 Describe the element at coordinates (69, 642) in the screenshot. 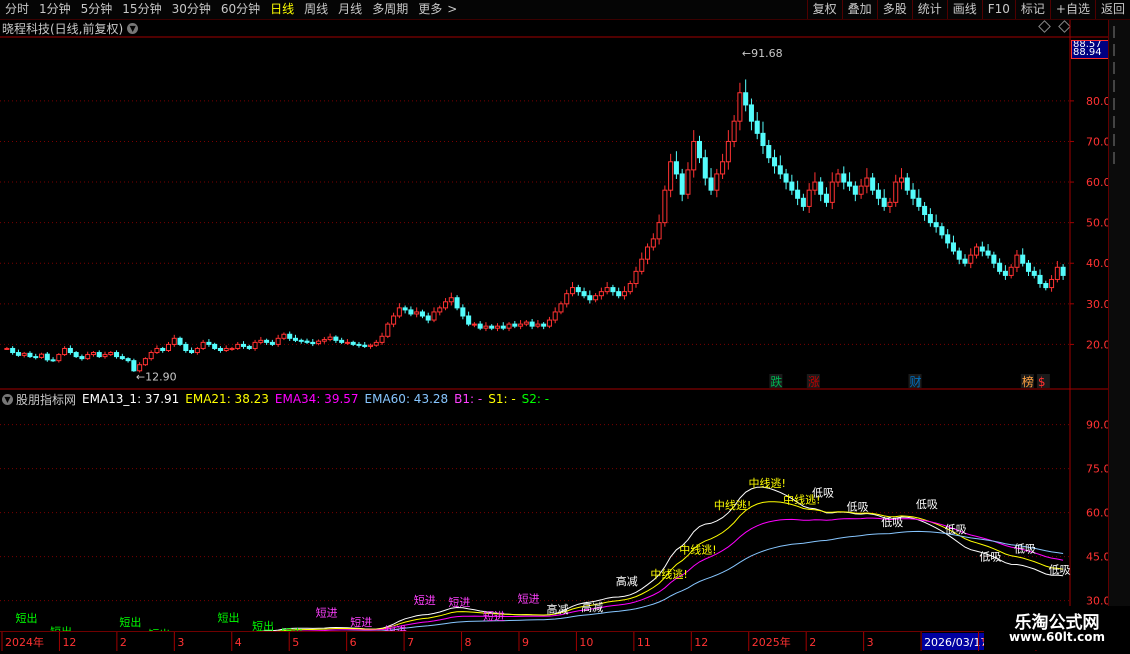

I see `date-label: 12` at that location.